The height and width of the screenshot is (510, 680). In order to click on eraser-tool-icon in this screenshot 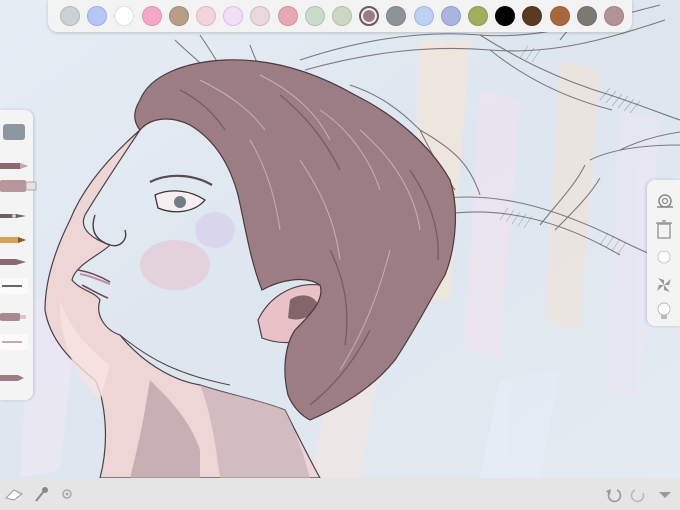, I will do `click(14, 286)`.